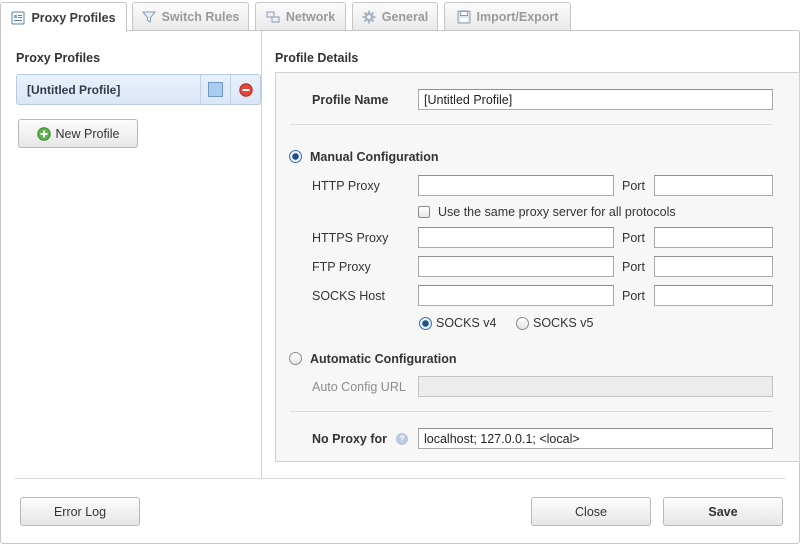 The width and height of the screenshot is (800, 544). Describe the element at coordinates (424, 212) in the screenshot. I see `same-proxy-checkbox` at that location.